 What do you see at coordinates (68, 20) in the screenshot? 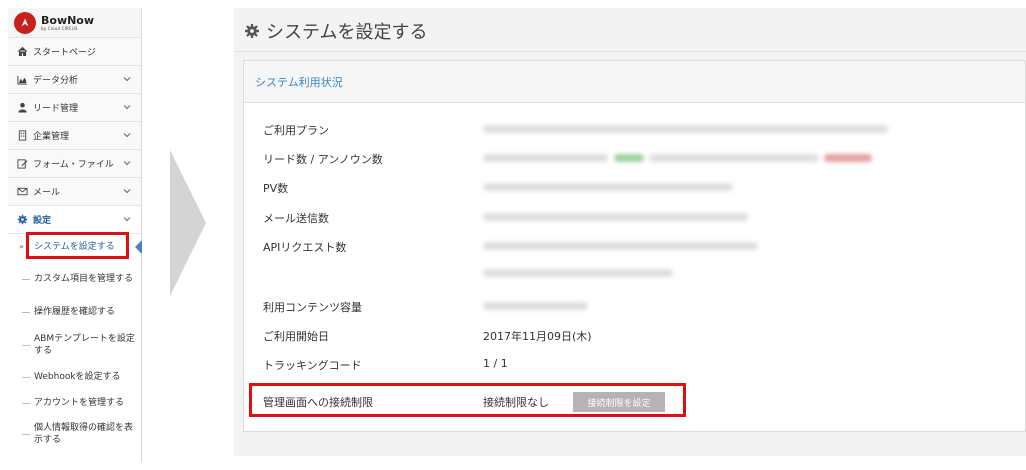
I see `brand-name: BowNow` at bounding box center [68, 20].